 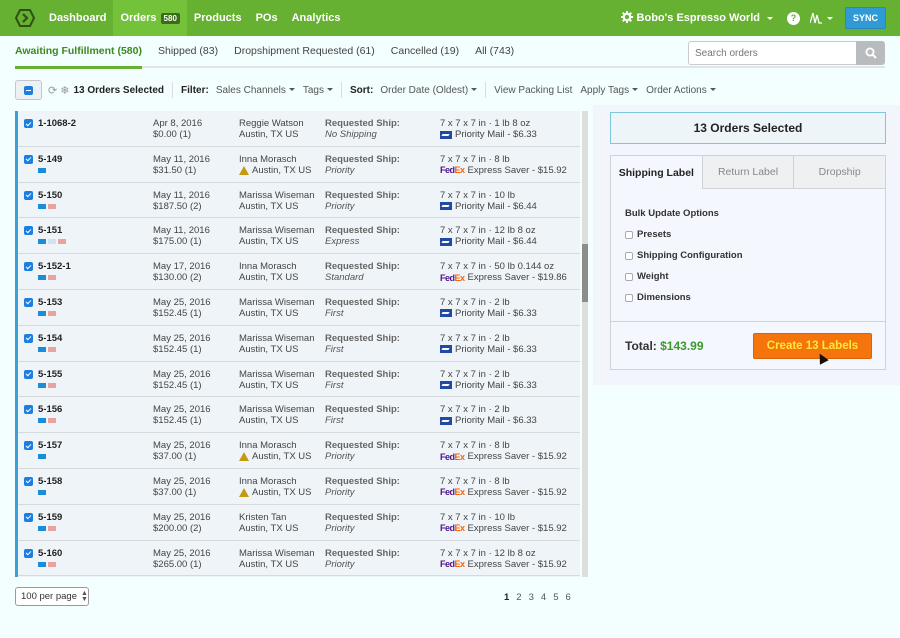 What do you see at coordinates (50, 445) in the screenshot?
I see `order-id: 5-157` at bounding box center [50, 445].